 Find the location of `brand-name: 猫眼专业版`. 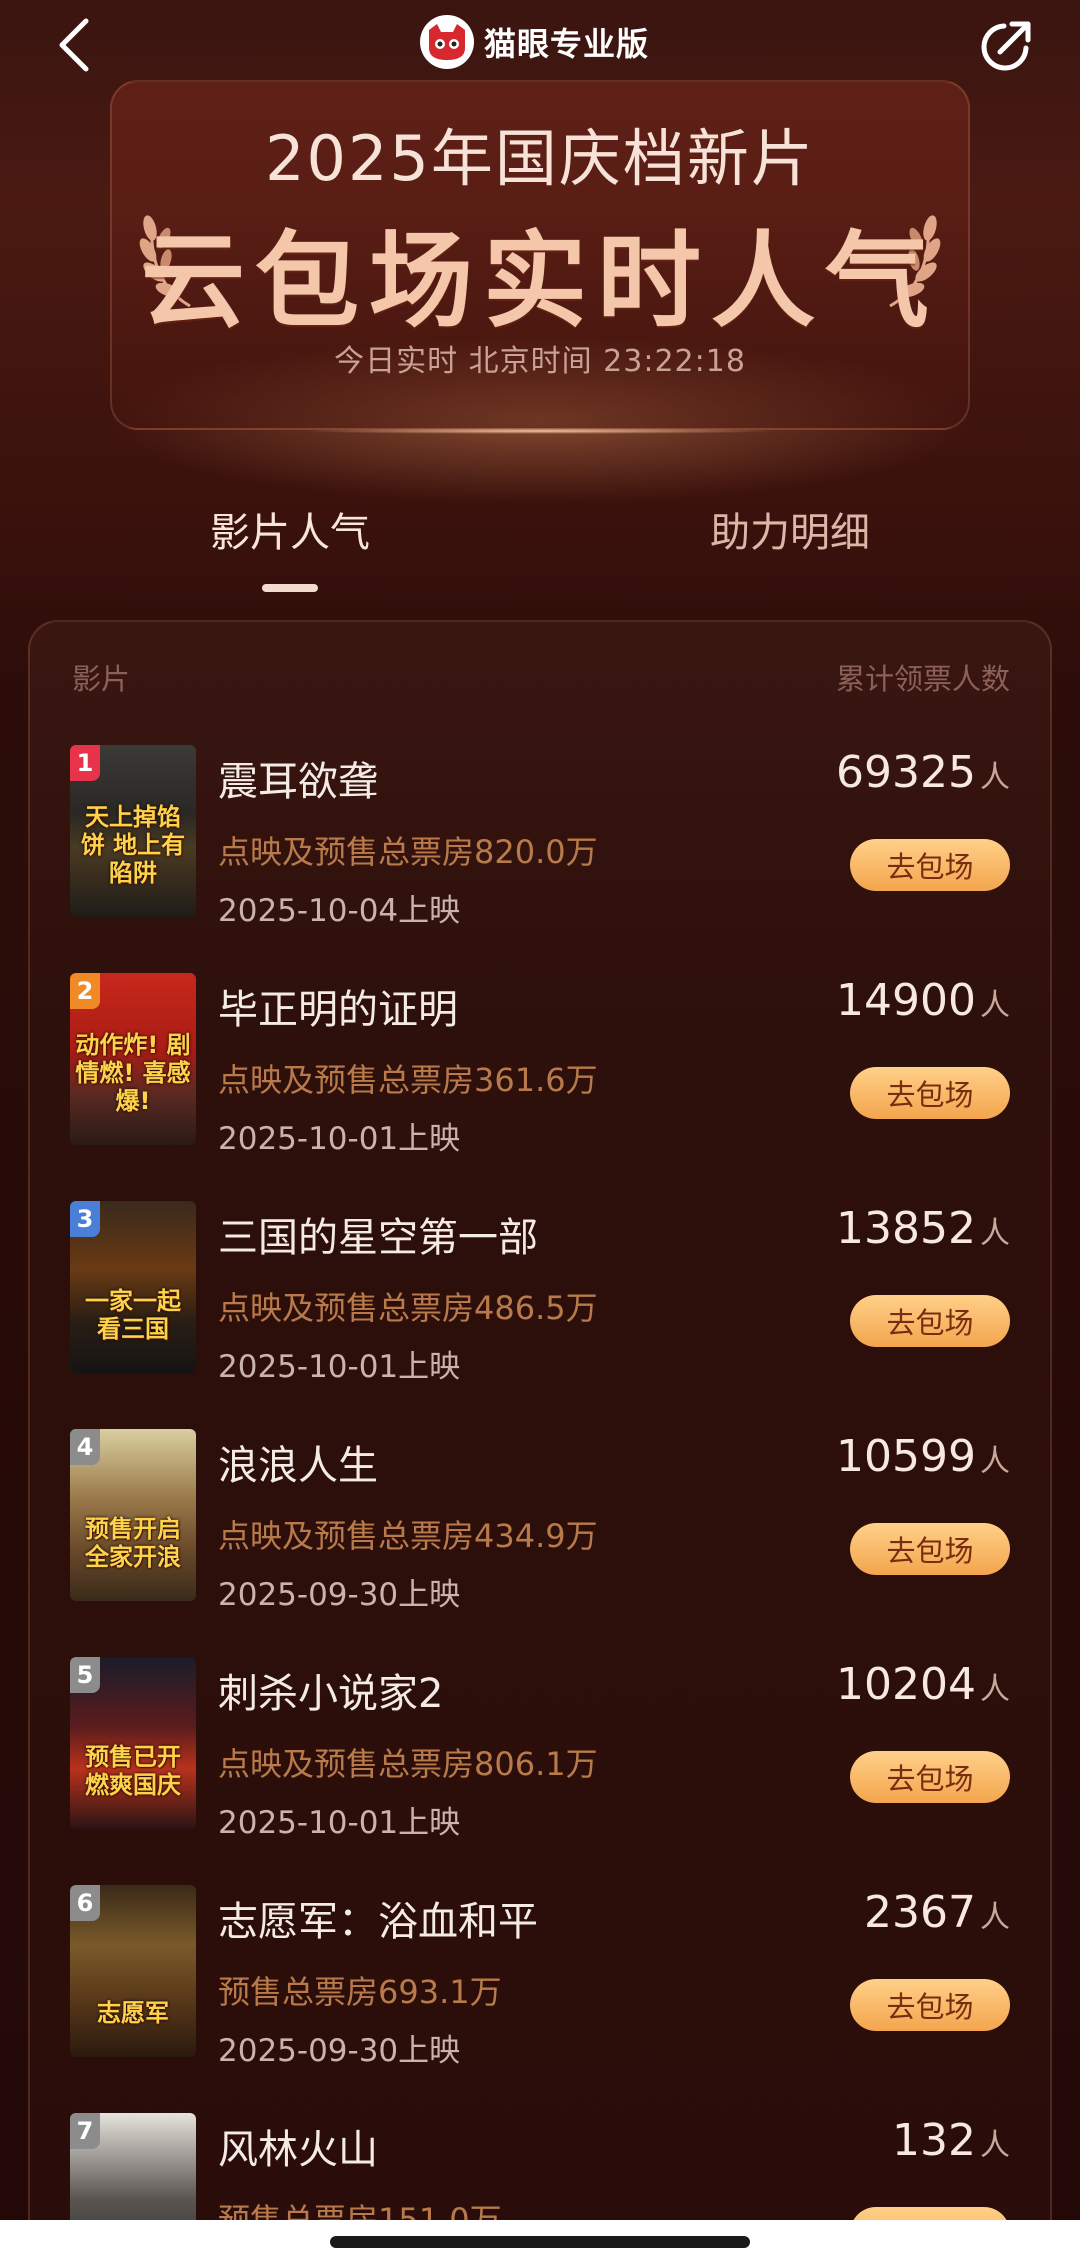

brand-name: 猫眼专业版 is located at coordinates (567, 44).